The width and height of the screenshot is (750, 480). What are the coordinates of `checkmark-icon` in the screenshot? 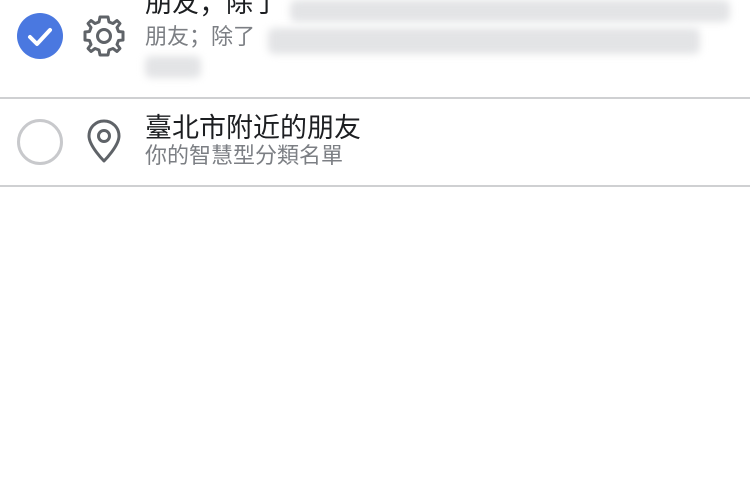 It's located at (40, 37).